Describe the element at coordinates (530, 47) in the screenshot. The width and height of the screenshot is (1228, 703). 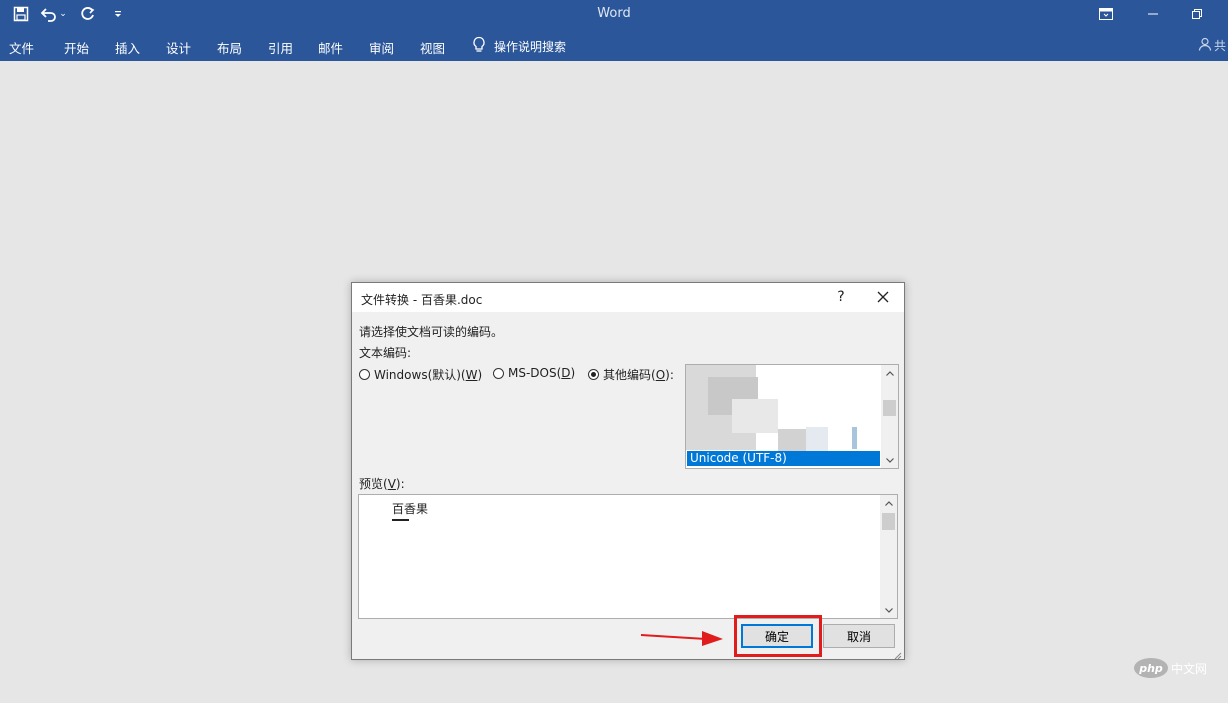
I see `tell-me-label: 操作说明搜索` at that location.